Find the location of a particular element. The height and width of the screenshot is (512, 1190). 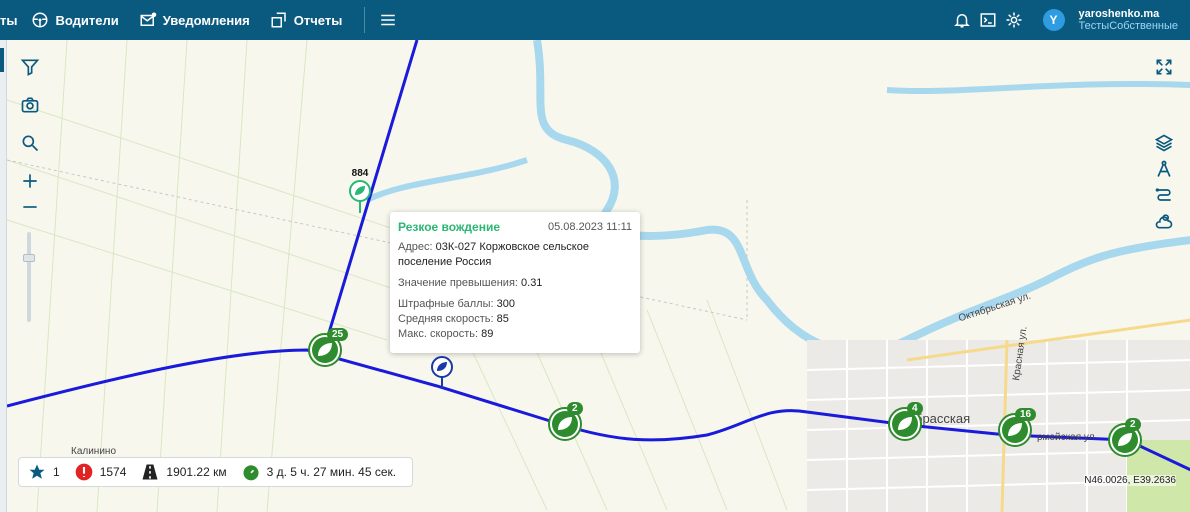

popup-penalty-value: 300 is located at coordinates (505, 304).